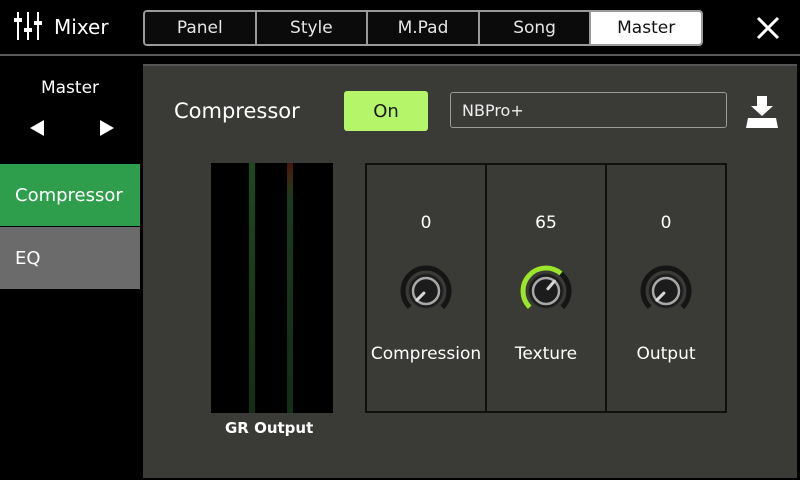  I want to click on triangle-left-icon, so click(37, 128).